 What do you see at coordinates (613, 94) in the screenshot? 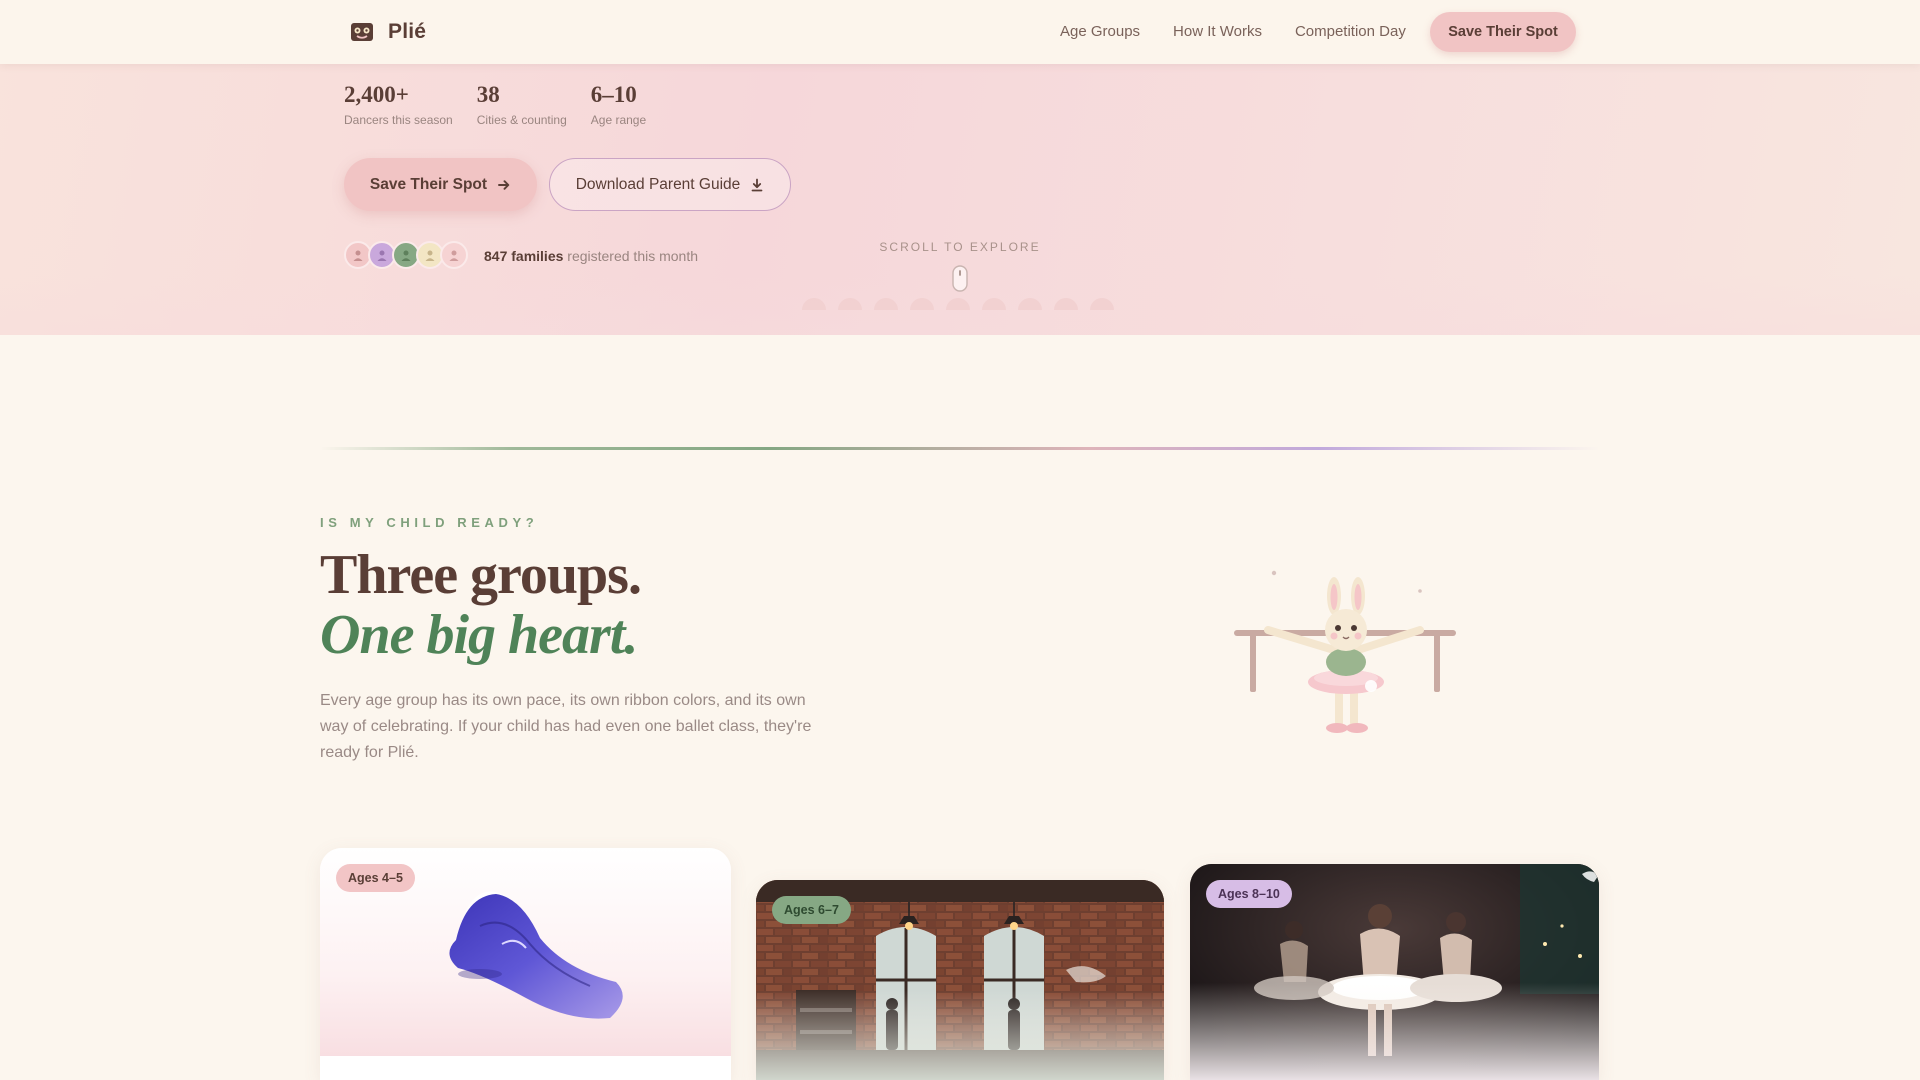
I see `stat-value: 6–10` at bounding box center [613, 94].